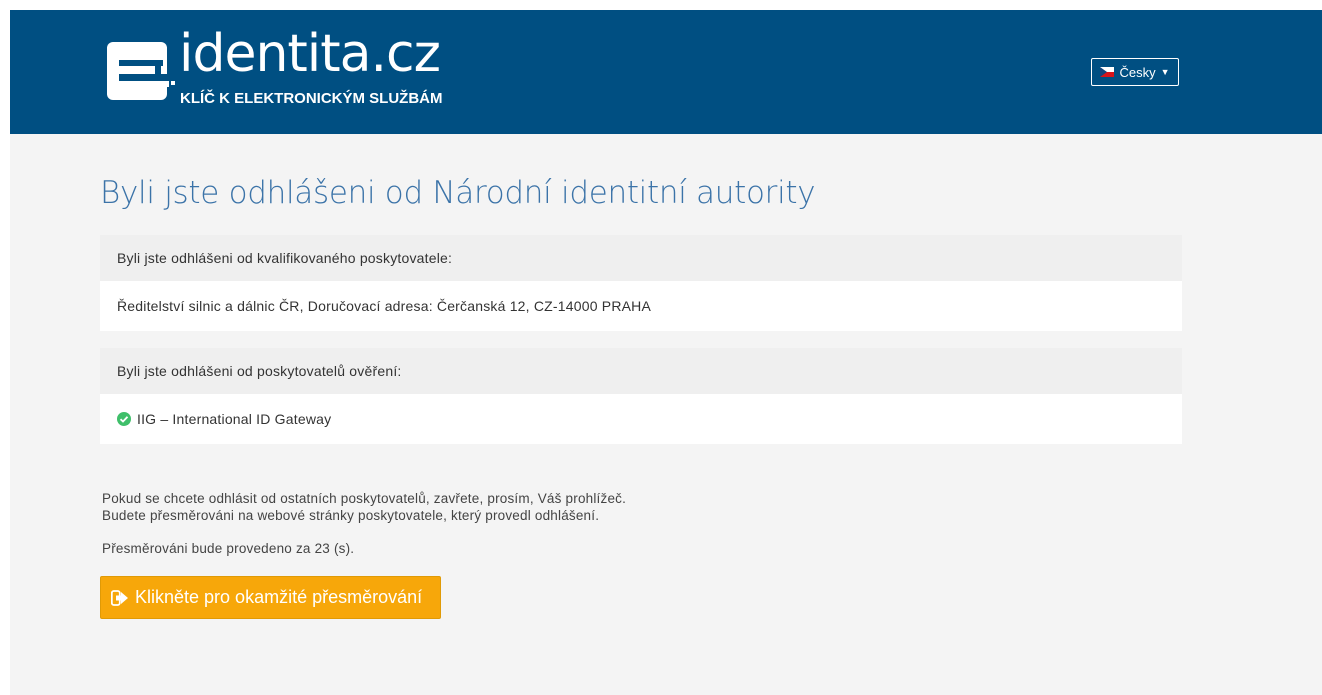 This screenshot has height=695, width=1322. What do you see at coordinates (311, 98) in the screenshot?
I see `logo-tagline: KLÍČ K ELEKTRONICKÝM SLUŽBÁM` at bounding box center [311, 98].